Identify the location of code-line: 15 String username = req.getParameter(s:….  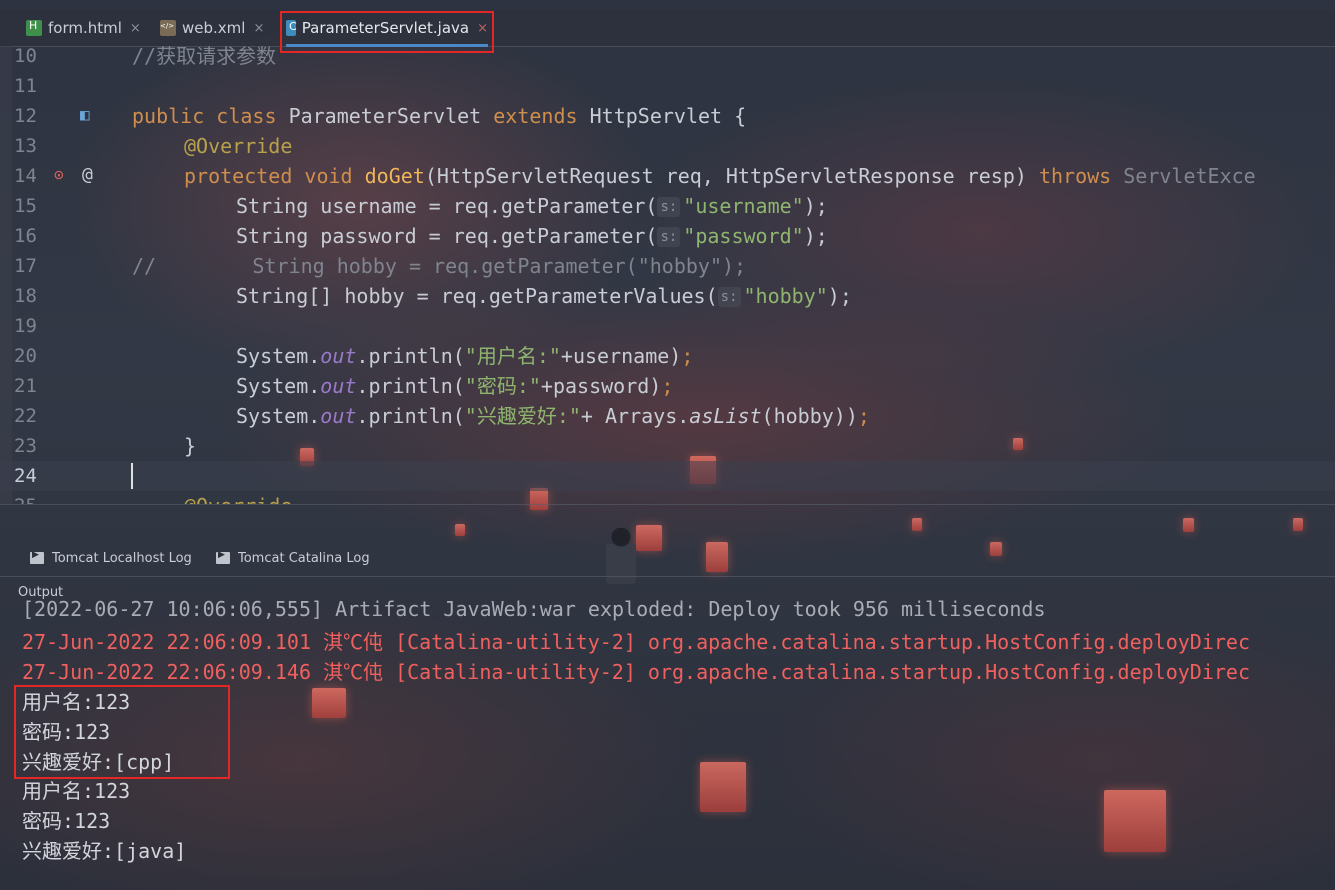
(667, 206).